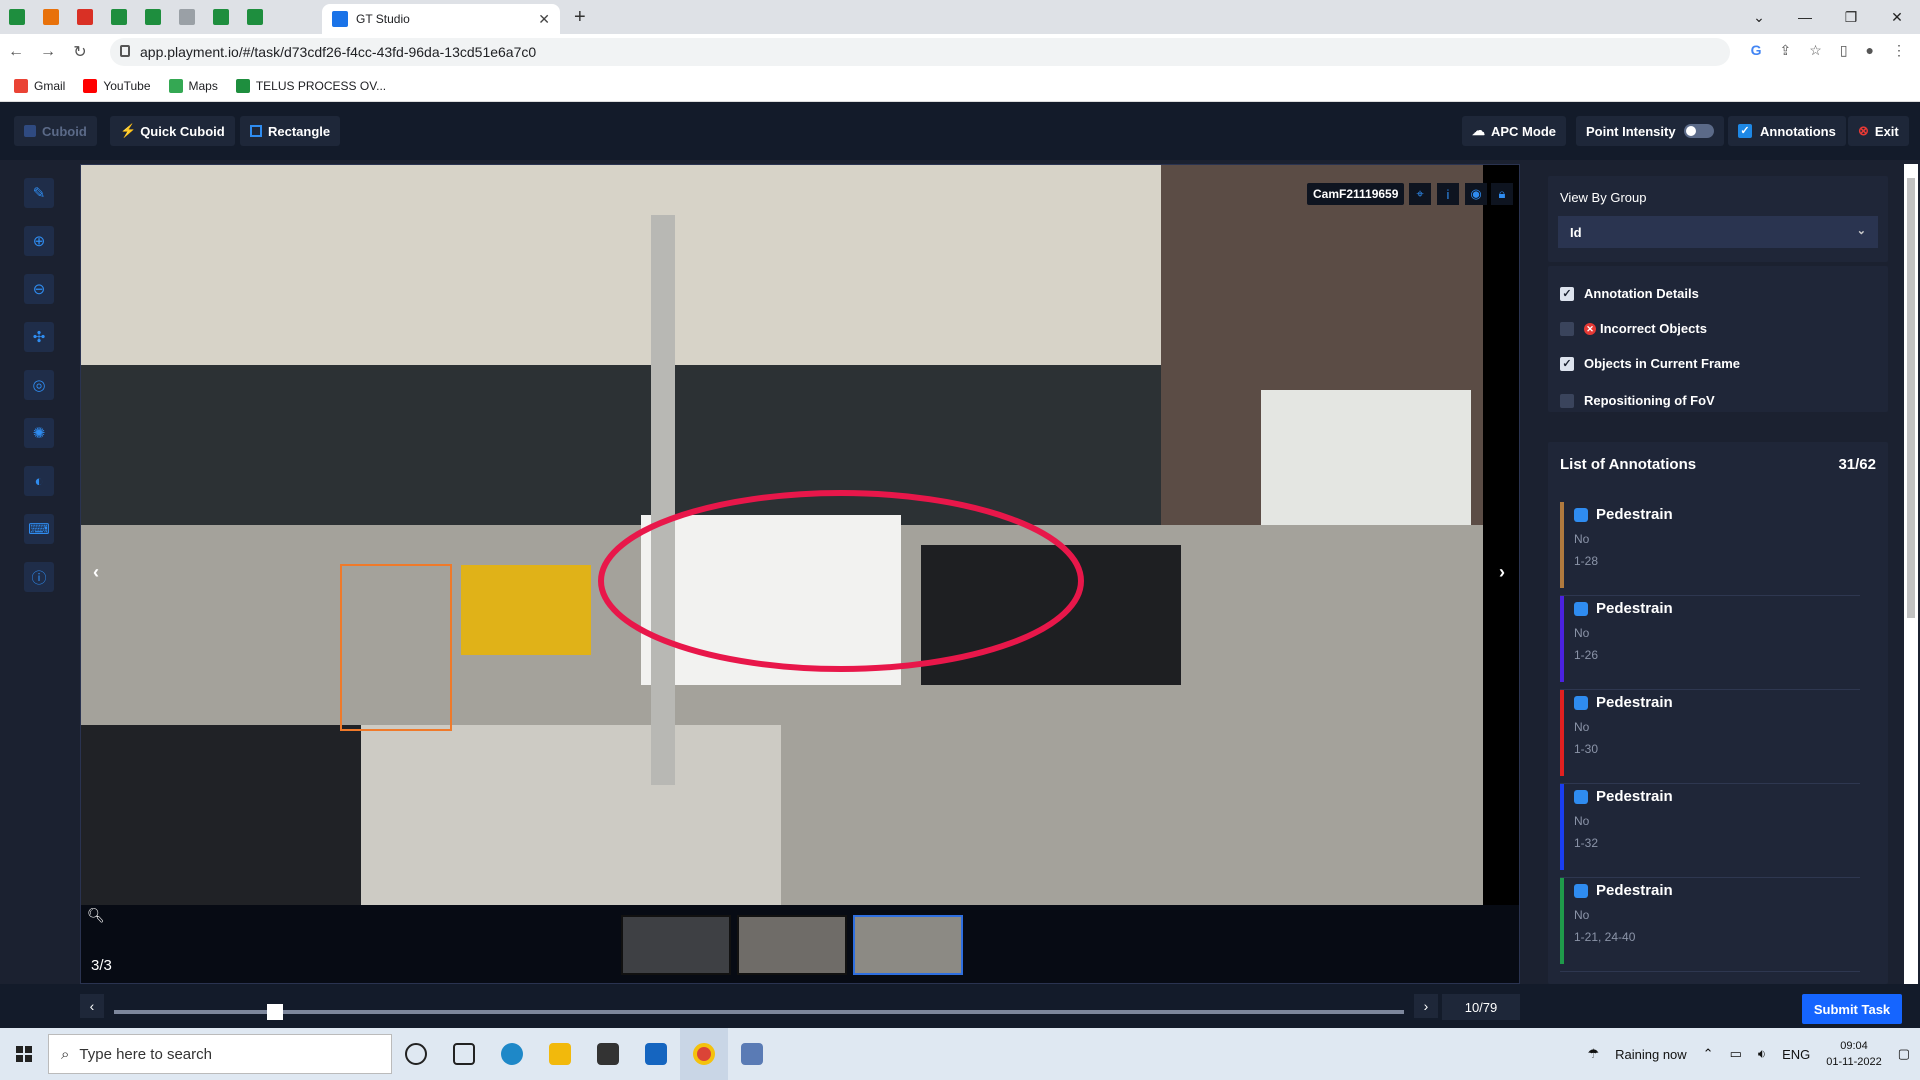  I want to click on list-item: Pedestrain No 1-30, so click(1710, 737).